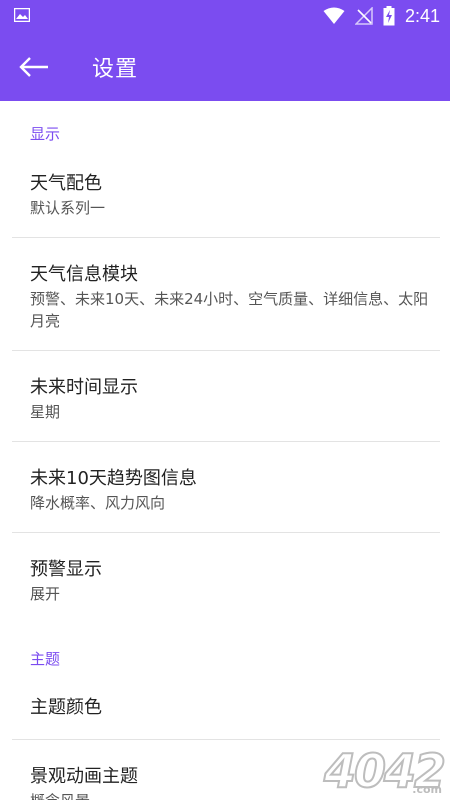  What do you see at coordinates (225, 16) in the screenshot?
I see `status-bar: 2:41` at bounding box center [225, 16].